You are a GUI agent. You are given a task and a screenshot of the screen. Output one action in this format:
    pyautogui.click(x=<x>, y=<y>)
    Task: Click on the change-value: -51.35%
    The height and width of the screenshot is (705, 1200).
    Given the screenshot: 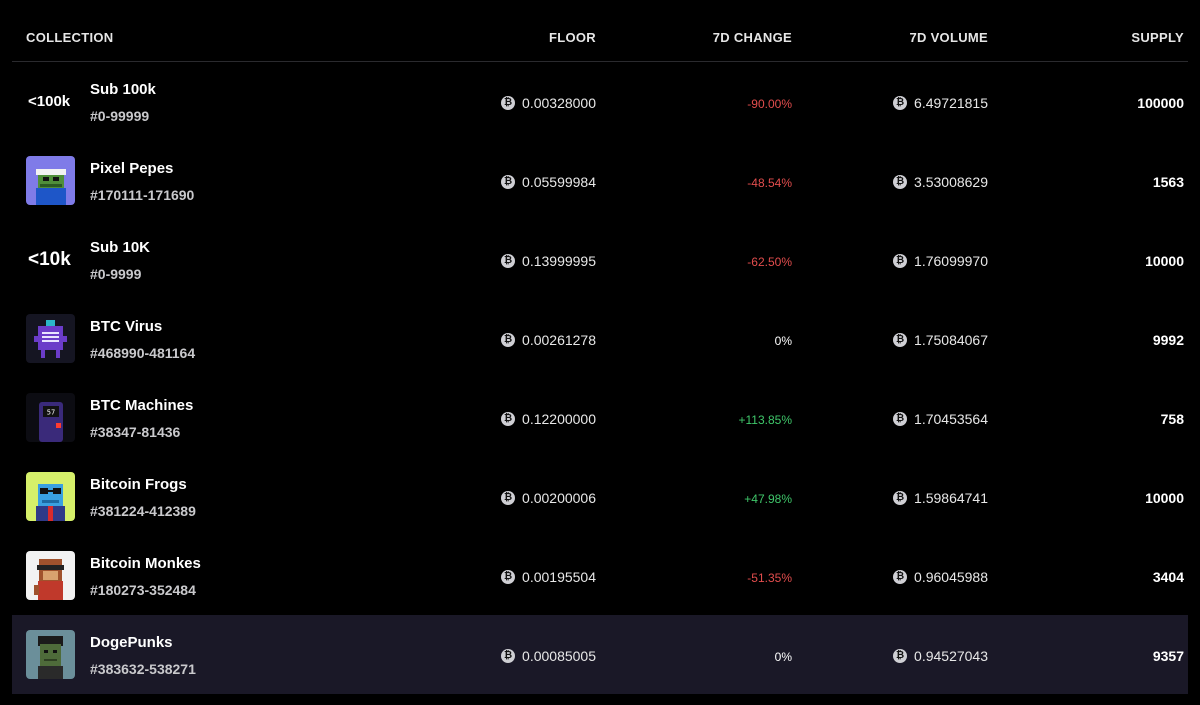 What is the action you would take?
    pyautogui.click(x=769, y=578)
    